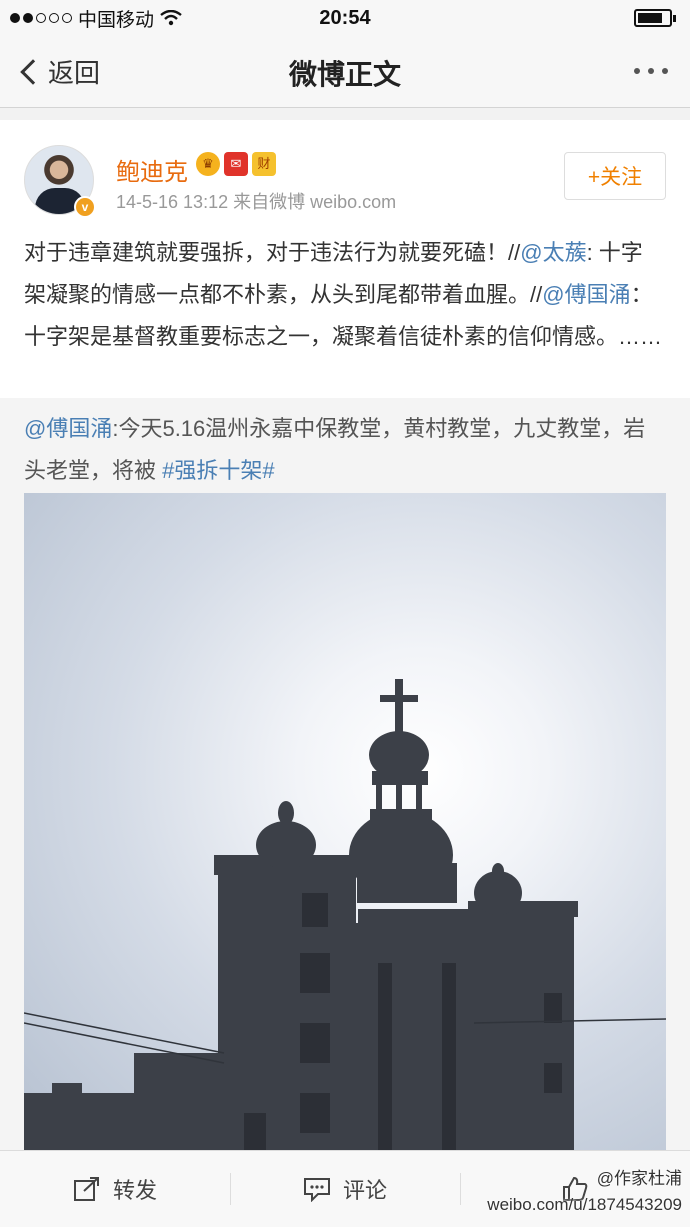  I want to click on comment-label: 评论, so click(364, 1190).